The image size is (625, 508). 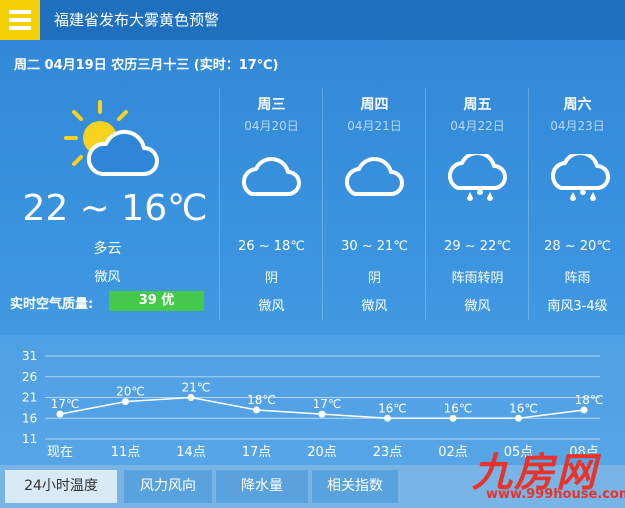 I want to click on forecast-date: 04月23日, so click(x=577, y=126).